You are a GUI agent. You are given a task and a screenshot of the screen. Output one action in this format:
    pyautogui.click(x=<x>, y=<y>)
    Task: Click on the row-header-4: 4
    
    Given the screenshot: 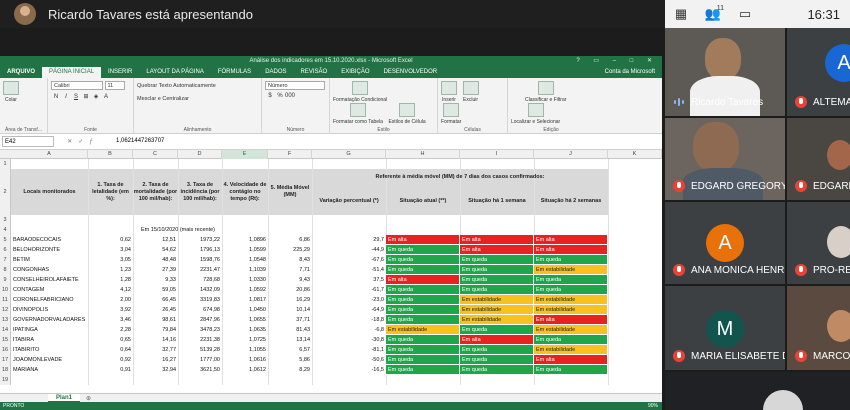 What is the action you would take?
    pyautogui.click(x=5, y=230)
    